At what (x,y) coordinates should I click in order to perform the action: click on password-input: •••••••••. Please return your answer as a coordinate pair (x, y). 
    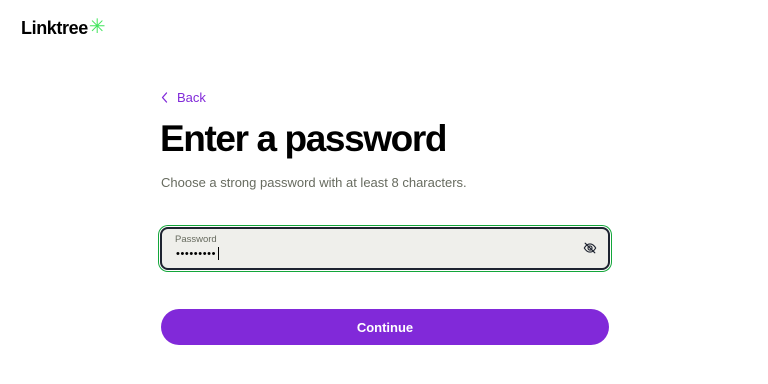
    Looking at the image, I should click on (198, 253).